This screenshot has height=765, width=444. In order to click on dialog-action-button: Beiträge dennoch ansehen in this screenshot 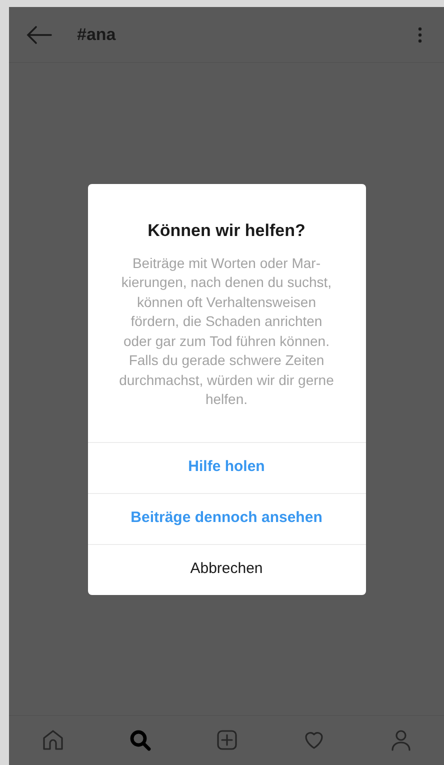, I will do `click(227, 518)`.